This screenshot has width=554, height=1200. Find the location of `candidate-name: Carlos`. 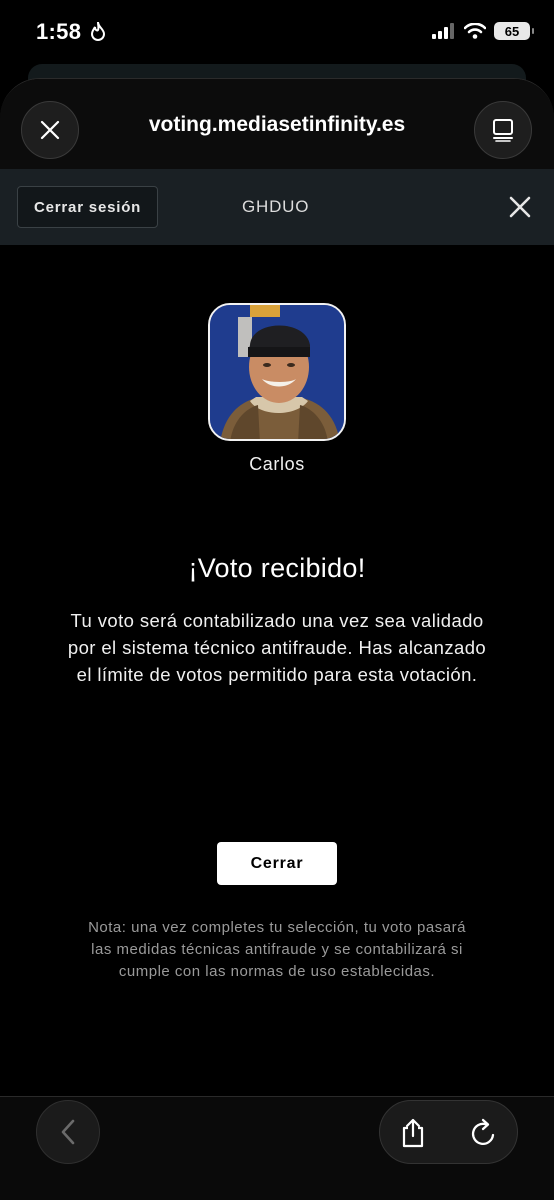

candidate-name: Carlos is located at coordinates (277, 464).